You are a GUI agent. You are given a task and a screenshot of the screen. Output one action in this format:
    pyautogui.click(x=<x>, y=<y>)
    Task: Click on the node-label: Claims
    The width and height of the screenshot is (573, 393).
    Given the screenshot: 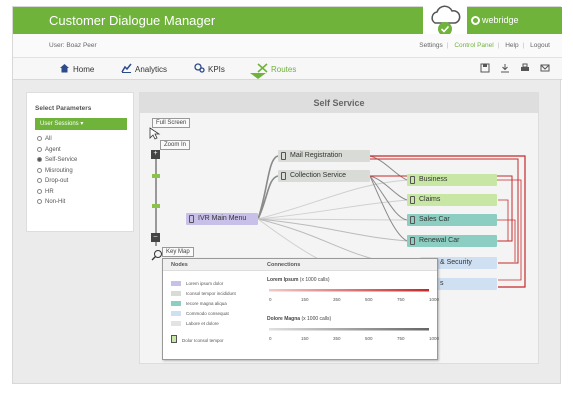 What is the action you would take?
    pyautogui.click(x=430, y=199)
    